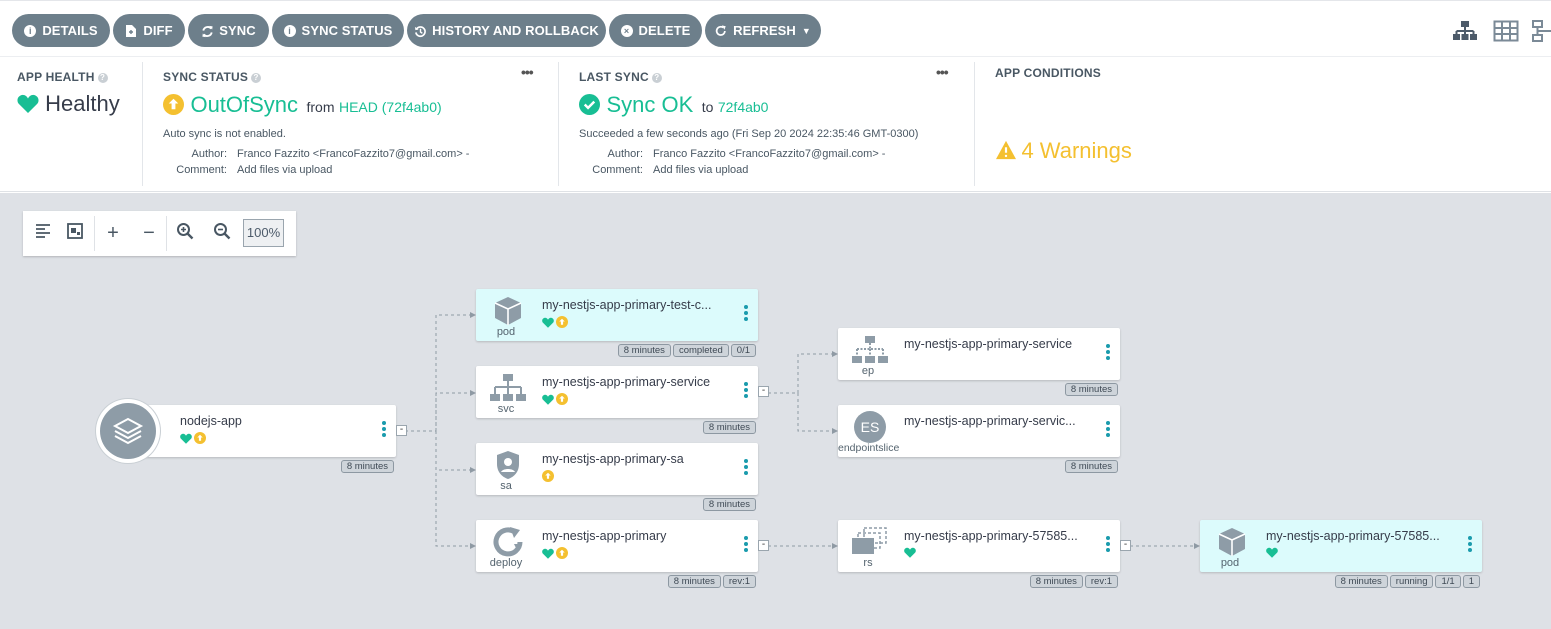 Image resolution: width=1551 pixels, height=629 pixels. I want to click on delete-button: × DELETE, so click(655, 30).